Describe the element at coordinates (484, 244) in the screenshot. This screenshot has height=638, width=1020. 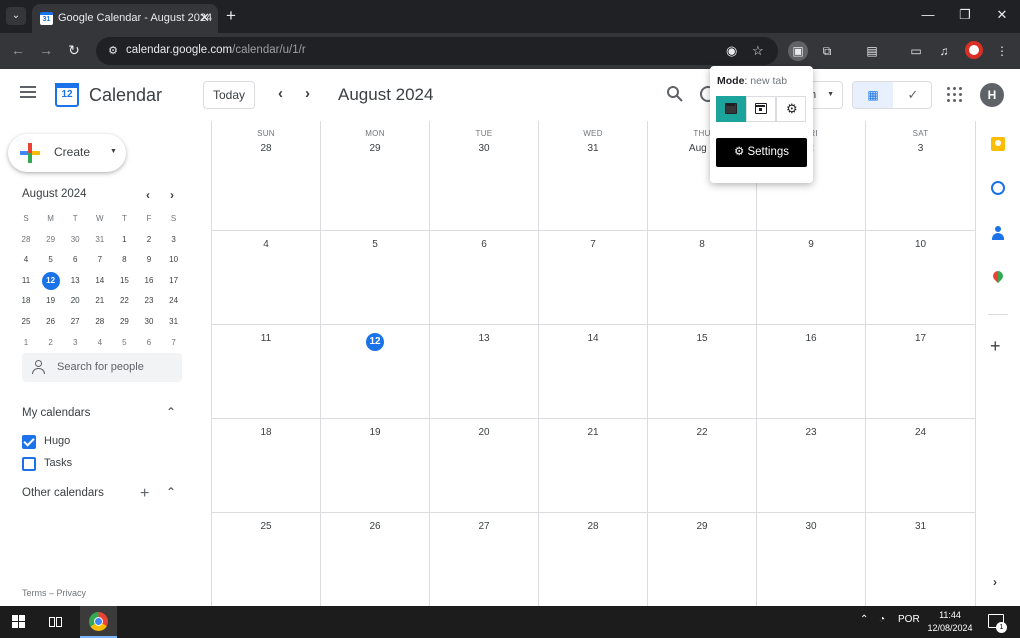
I see `day-number: 6` at that location.